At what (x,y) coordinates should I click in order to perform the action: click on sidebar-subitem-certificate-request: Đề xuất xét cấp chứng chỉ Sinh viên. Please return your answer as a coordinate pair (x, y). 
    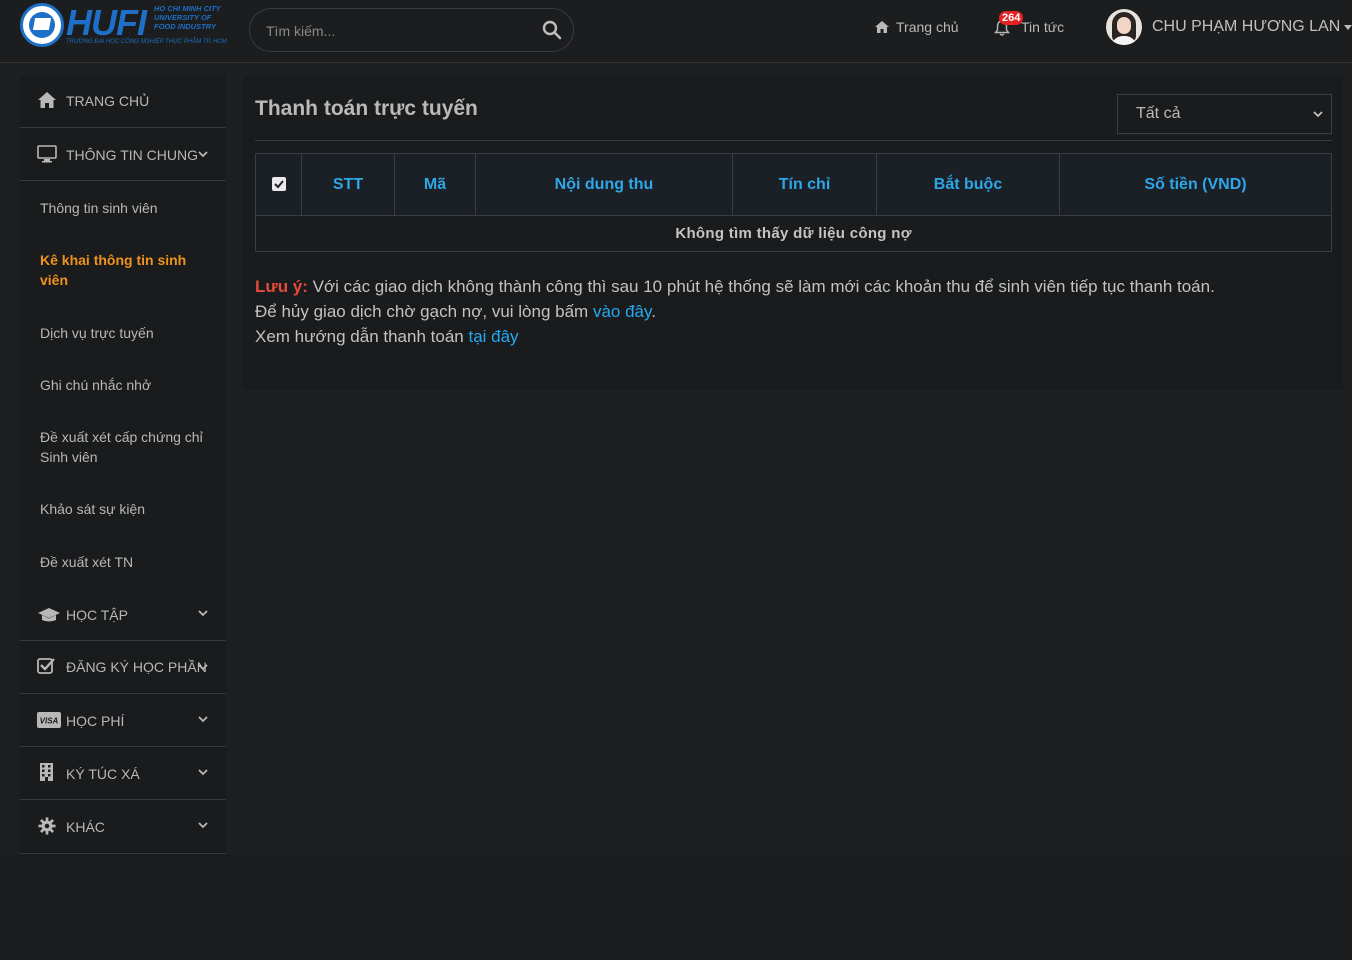
    Looking at the image, I should click on (127, 447).